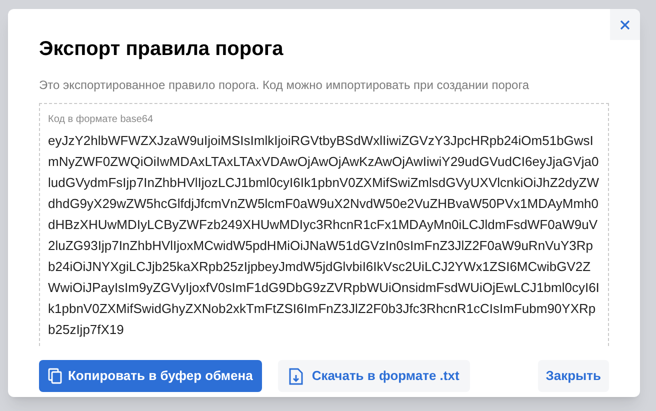 Image resolution: width=656 pixels, height=411 pixels. I want to click on copy-button: Копировать в буфер обмена, so click(150, 376).